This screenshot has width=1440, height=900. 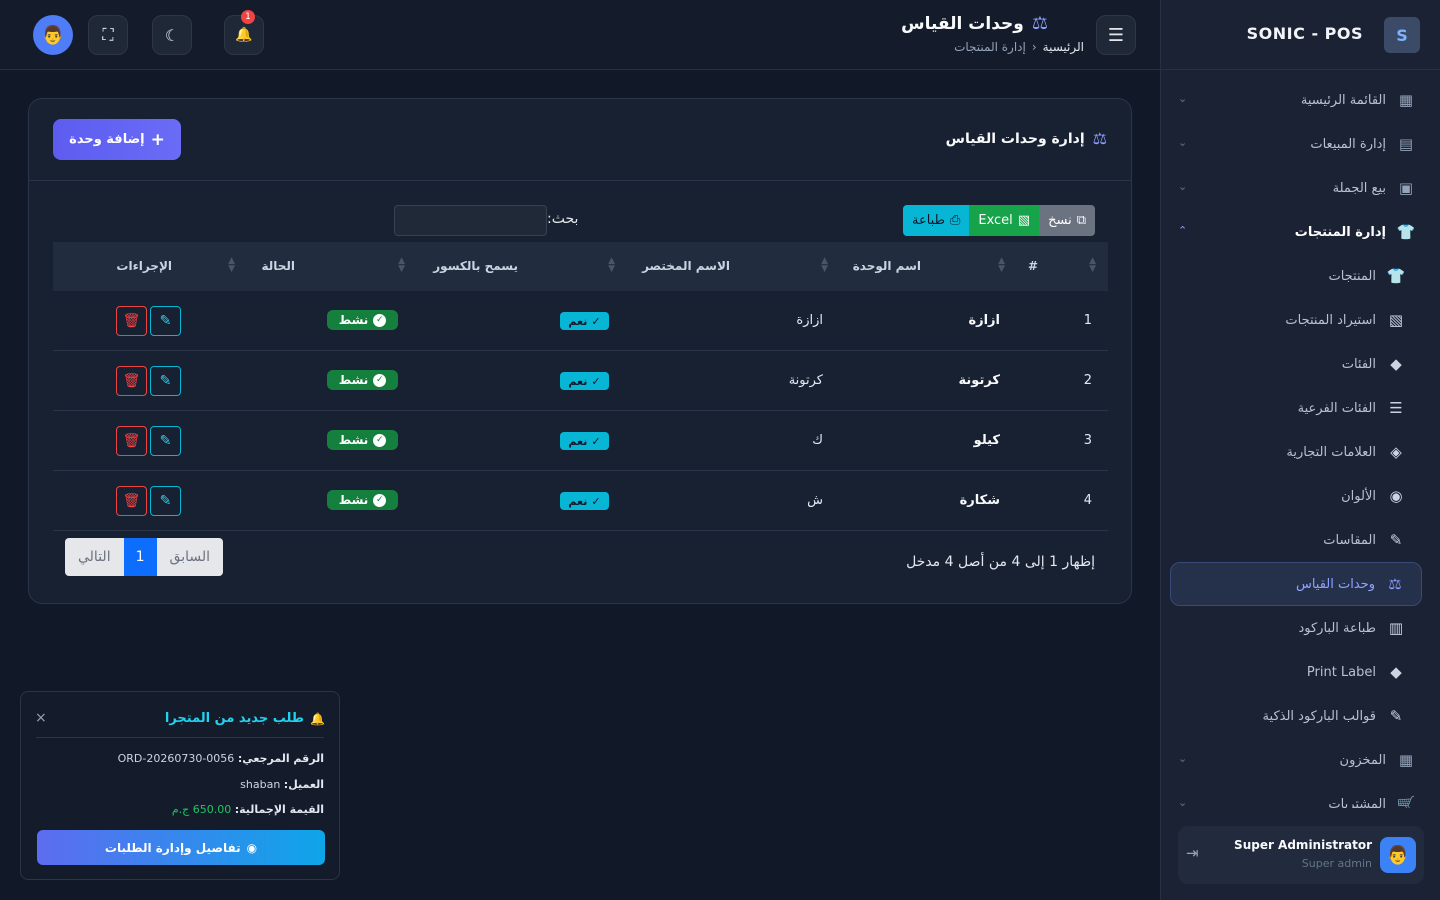 I want to click on unit-short-name: ش, so click(x=815, y=500).